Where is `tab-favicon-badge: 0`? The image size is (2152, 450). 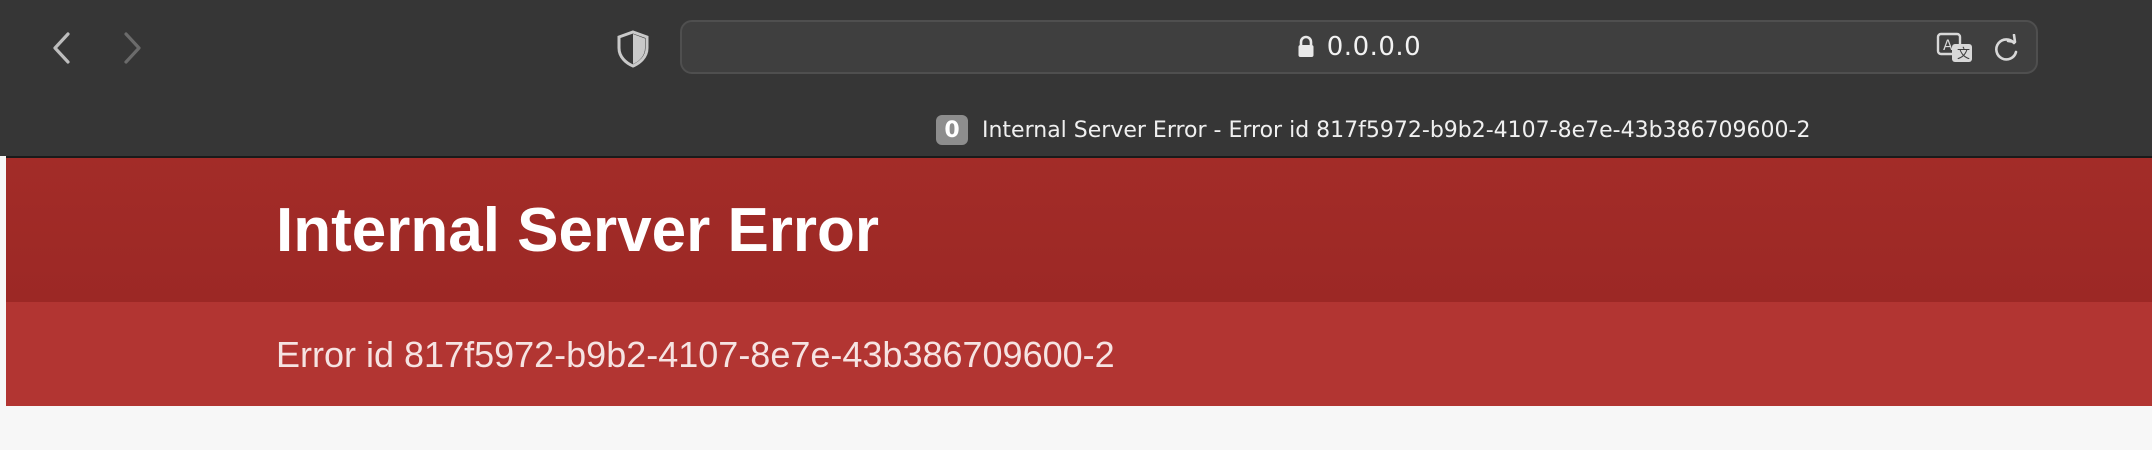
tab-favicon-badge: 0 is located at coordinates (952, 130).